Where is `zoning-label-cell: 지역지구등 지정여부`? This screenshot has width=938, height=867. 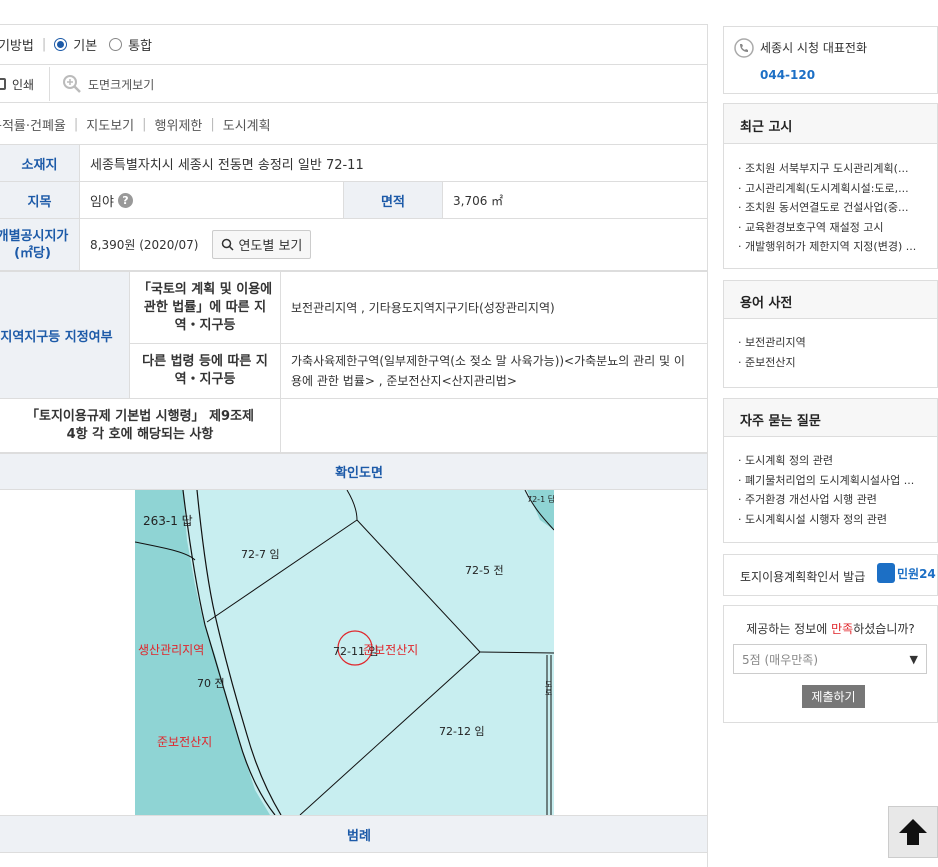 zoning-label-cell: 지역지구등 지정여부 is located at coordinates (65, 335).